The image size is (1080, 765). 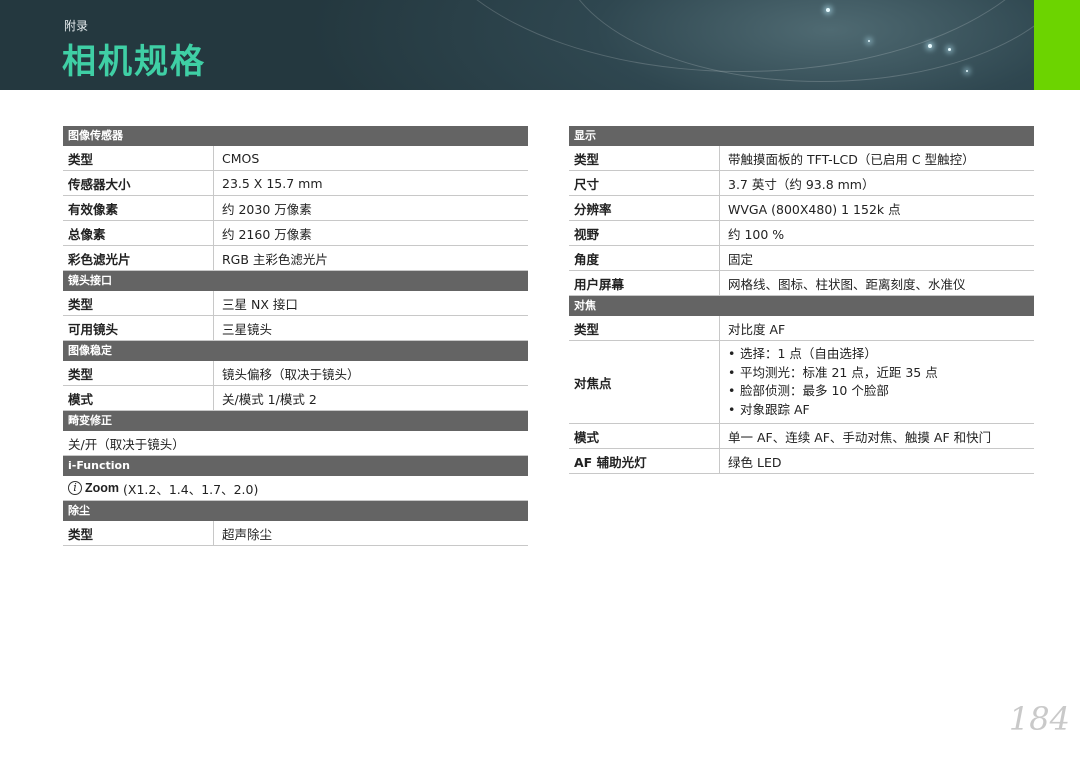 I want to click on section-heading-lens-mount: 镜头接口, so click(x=295, y=281).